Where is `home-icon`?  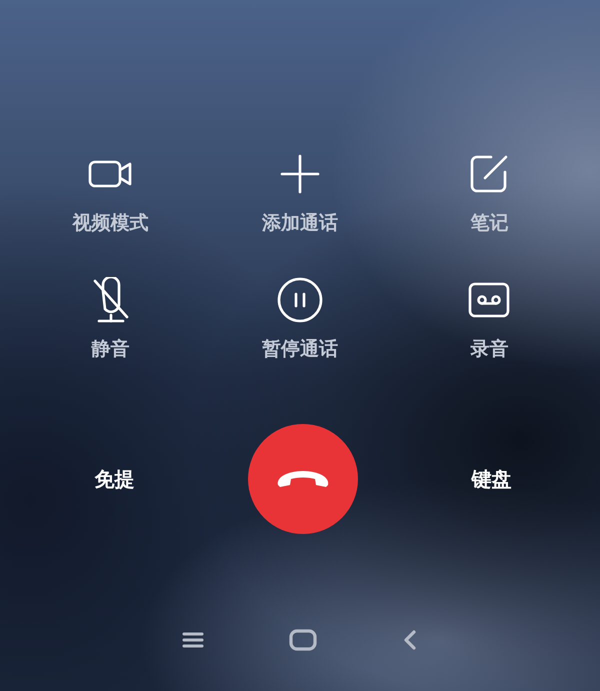 home-icon is located at coordinates (302, 640).